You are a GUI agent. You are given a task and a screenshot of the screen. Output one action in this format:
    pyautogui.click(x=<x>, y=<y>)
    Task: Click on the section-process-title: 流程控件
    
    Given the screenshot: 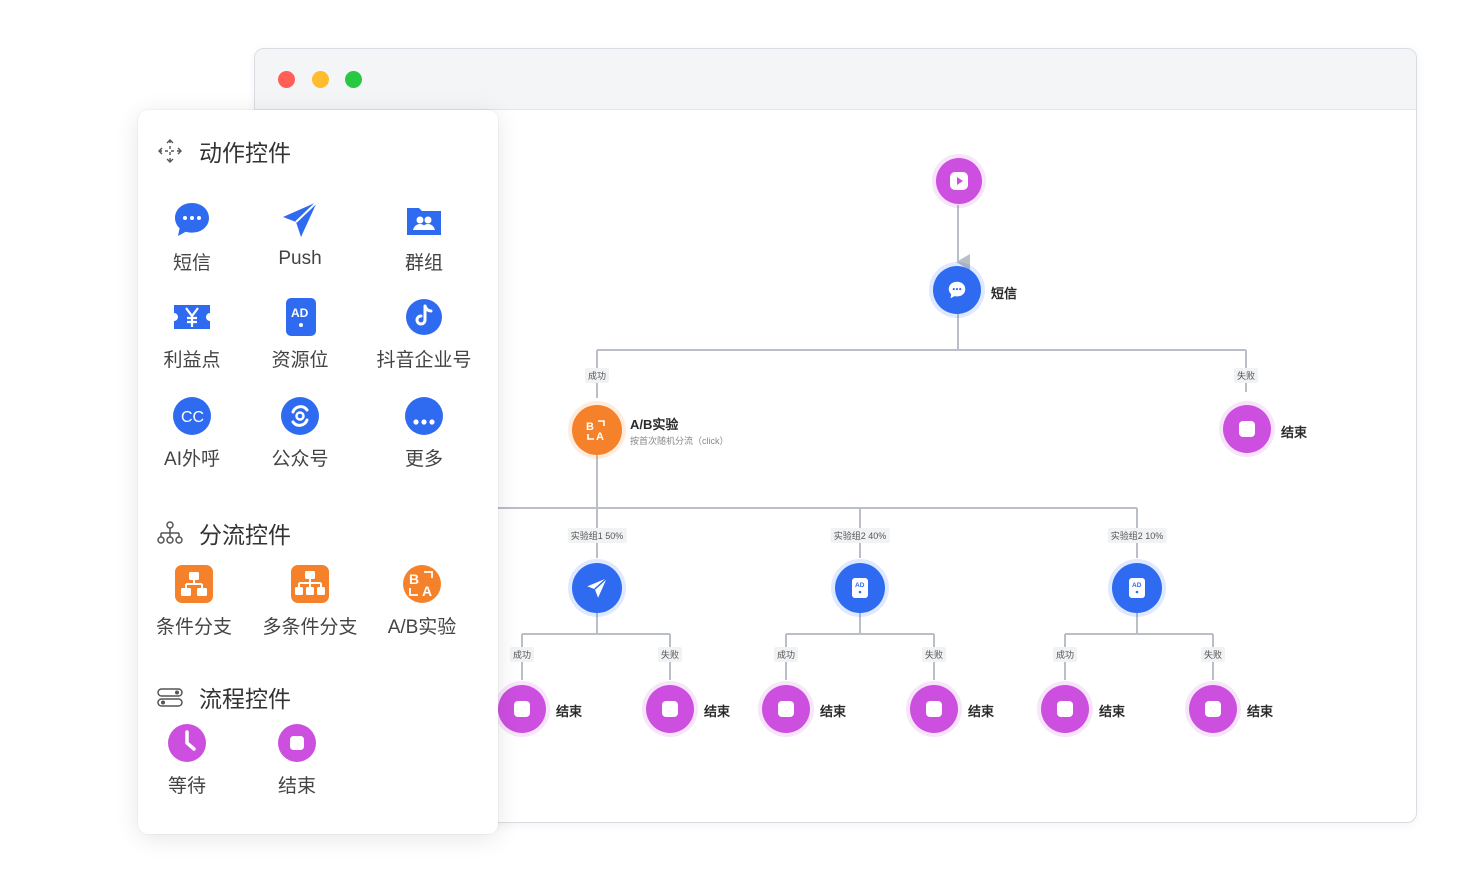 What is the action you would take?
    pyautogui.click(x=223, y=697)
    